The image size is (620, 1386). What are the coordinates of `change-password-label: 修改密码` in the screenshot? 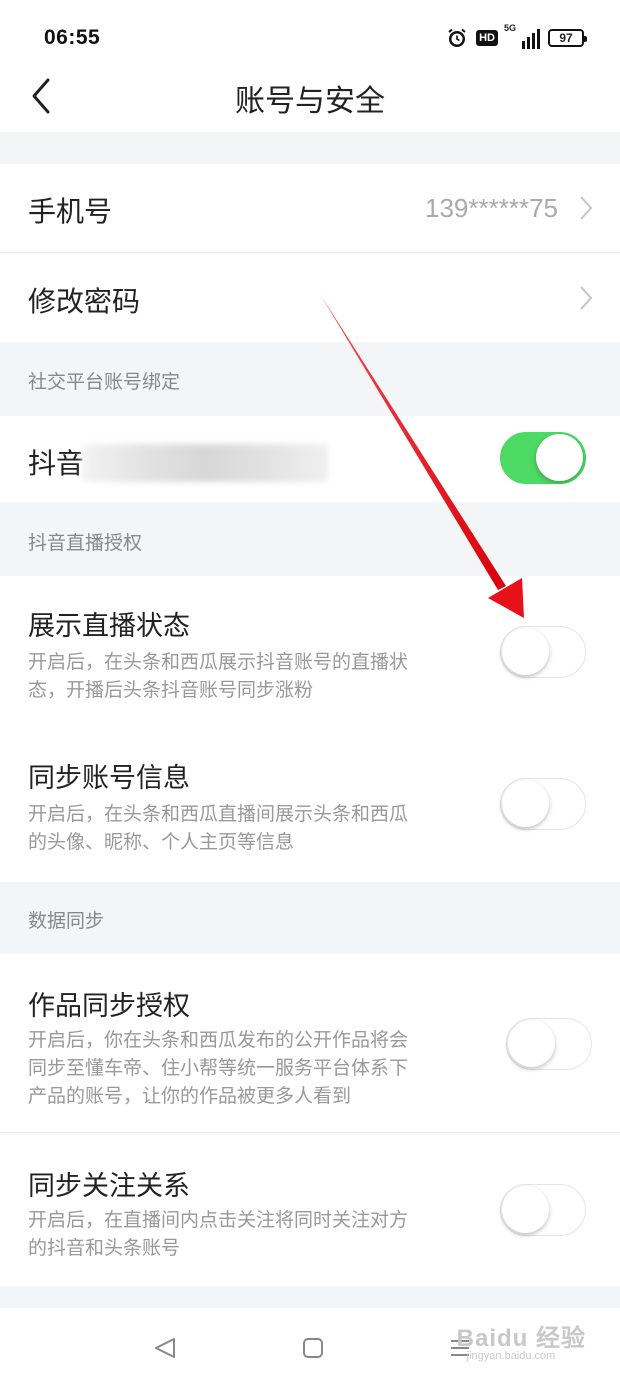 It's located at (84, 301).